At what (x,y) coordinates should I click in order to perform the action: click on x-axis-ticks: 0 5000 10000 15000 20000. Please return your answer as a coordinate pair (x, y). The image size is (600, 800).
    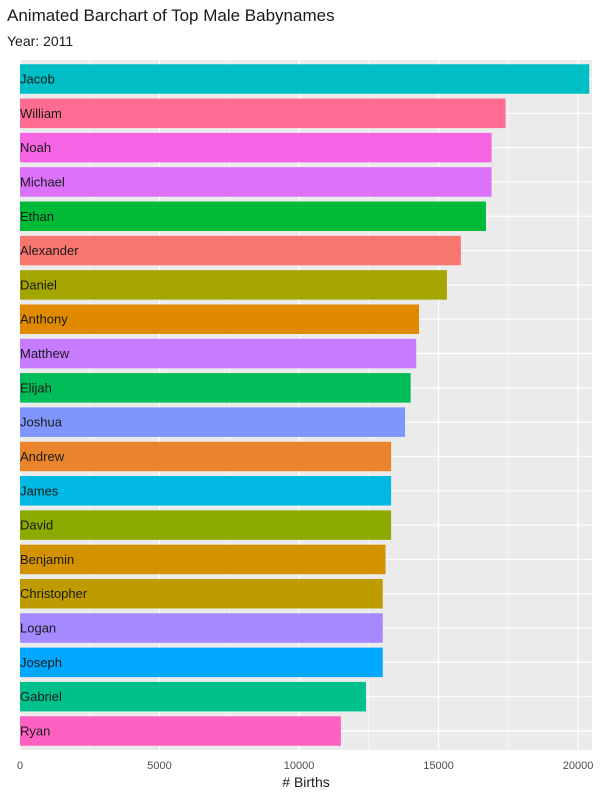
    Looking at the image, I should click on (305, 766).